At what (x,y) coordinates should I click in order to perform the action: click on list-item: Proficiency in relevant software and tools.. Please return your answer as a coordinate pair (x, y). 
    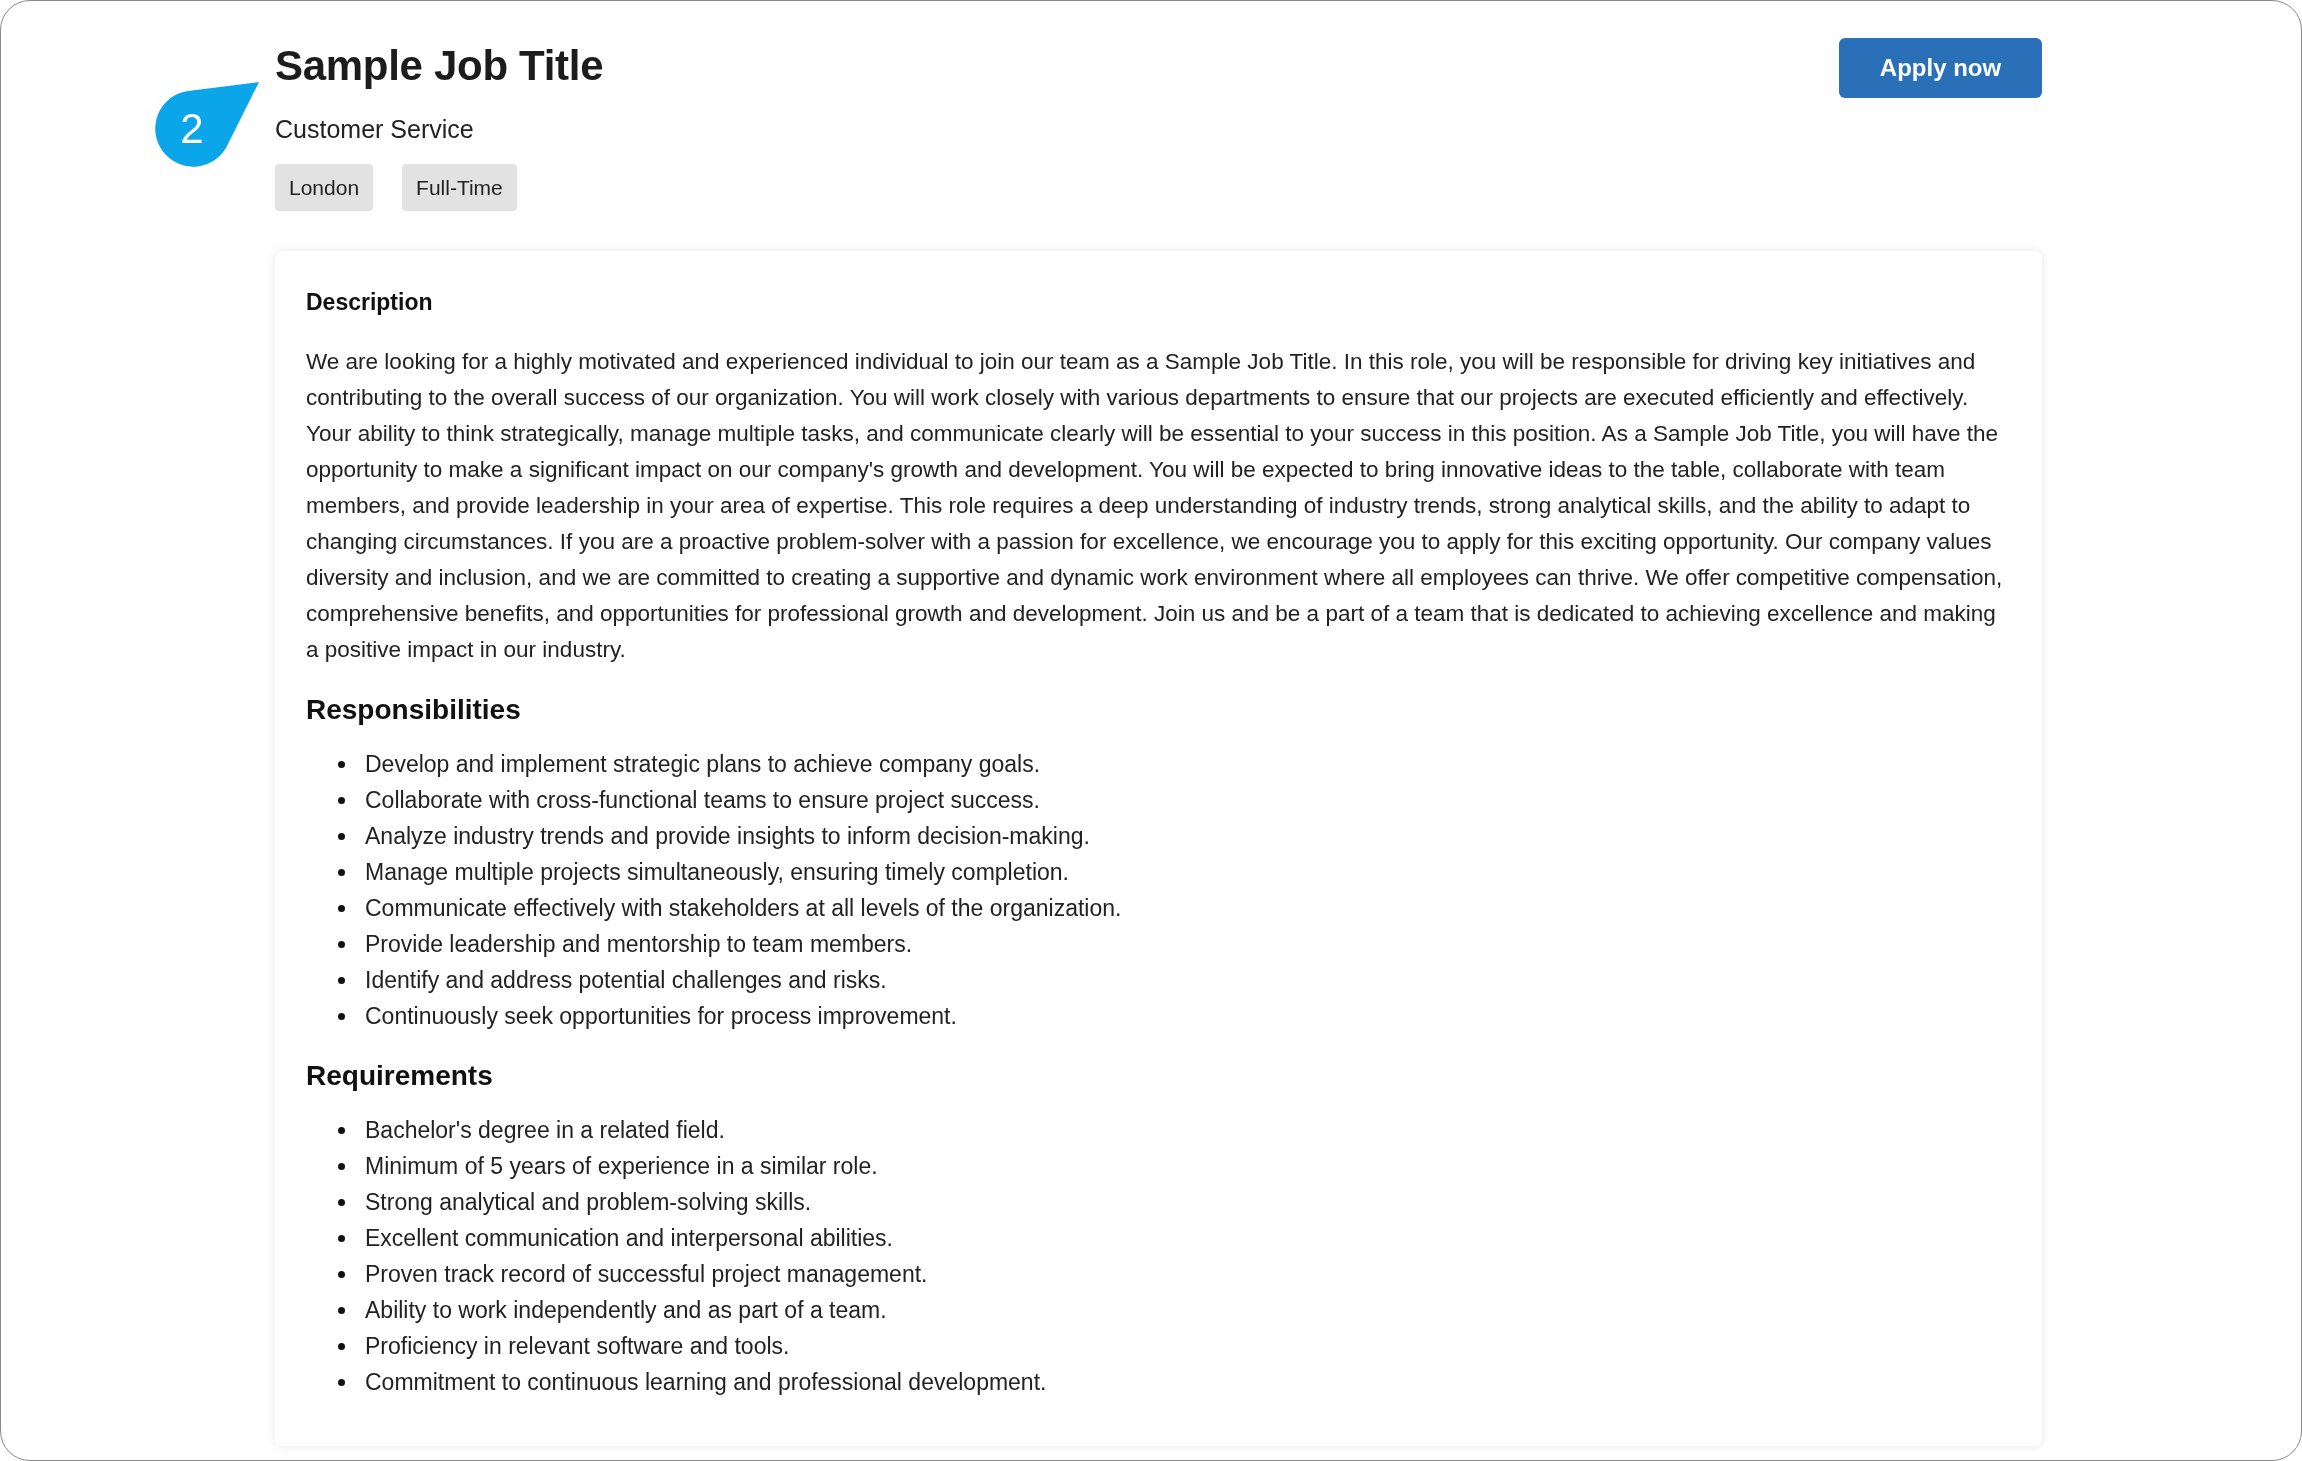
    Looking at the image, I should click on (577, 1346).